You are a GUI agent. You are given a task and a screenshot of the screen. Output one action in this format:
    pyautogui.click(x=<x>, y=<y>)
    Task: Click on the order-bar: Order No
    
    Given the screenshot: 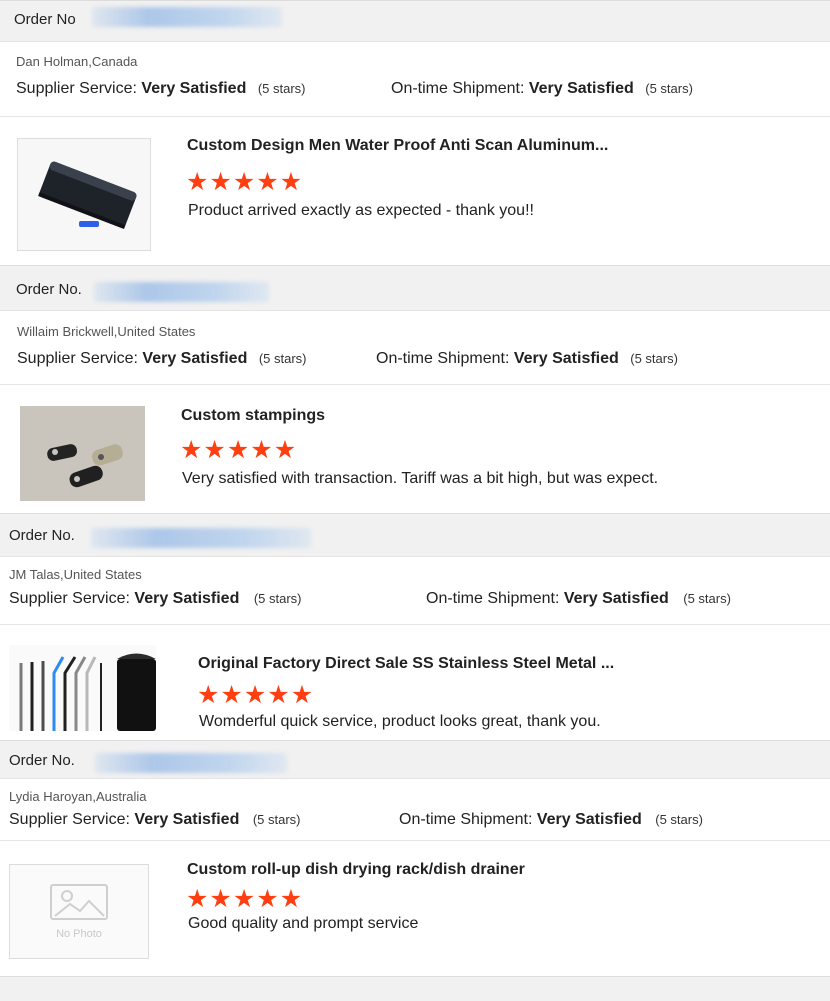 What is the action you would take?
    pyautogui.click(x=415, y=21)
    